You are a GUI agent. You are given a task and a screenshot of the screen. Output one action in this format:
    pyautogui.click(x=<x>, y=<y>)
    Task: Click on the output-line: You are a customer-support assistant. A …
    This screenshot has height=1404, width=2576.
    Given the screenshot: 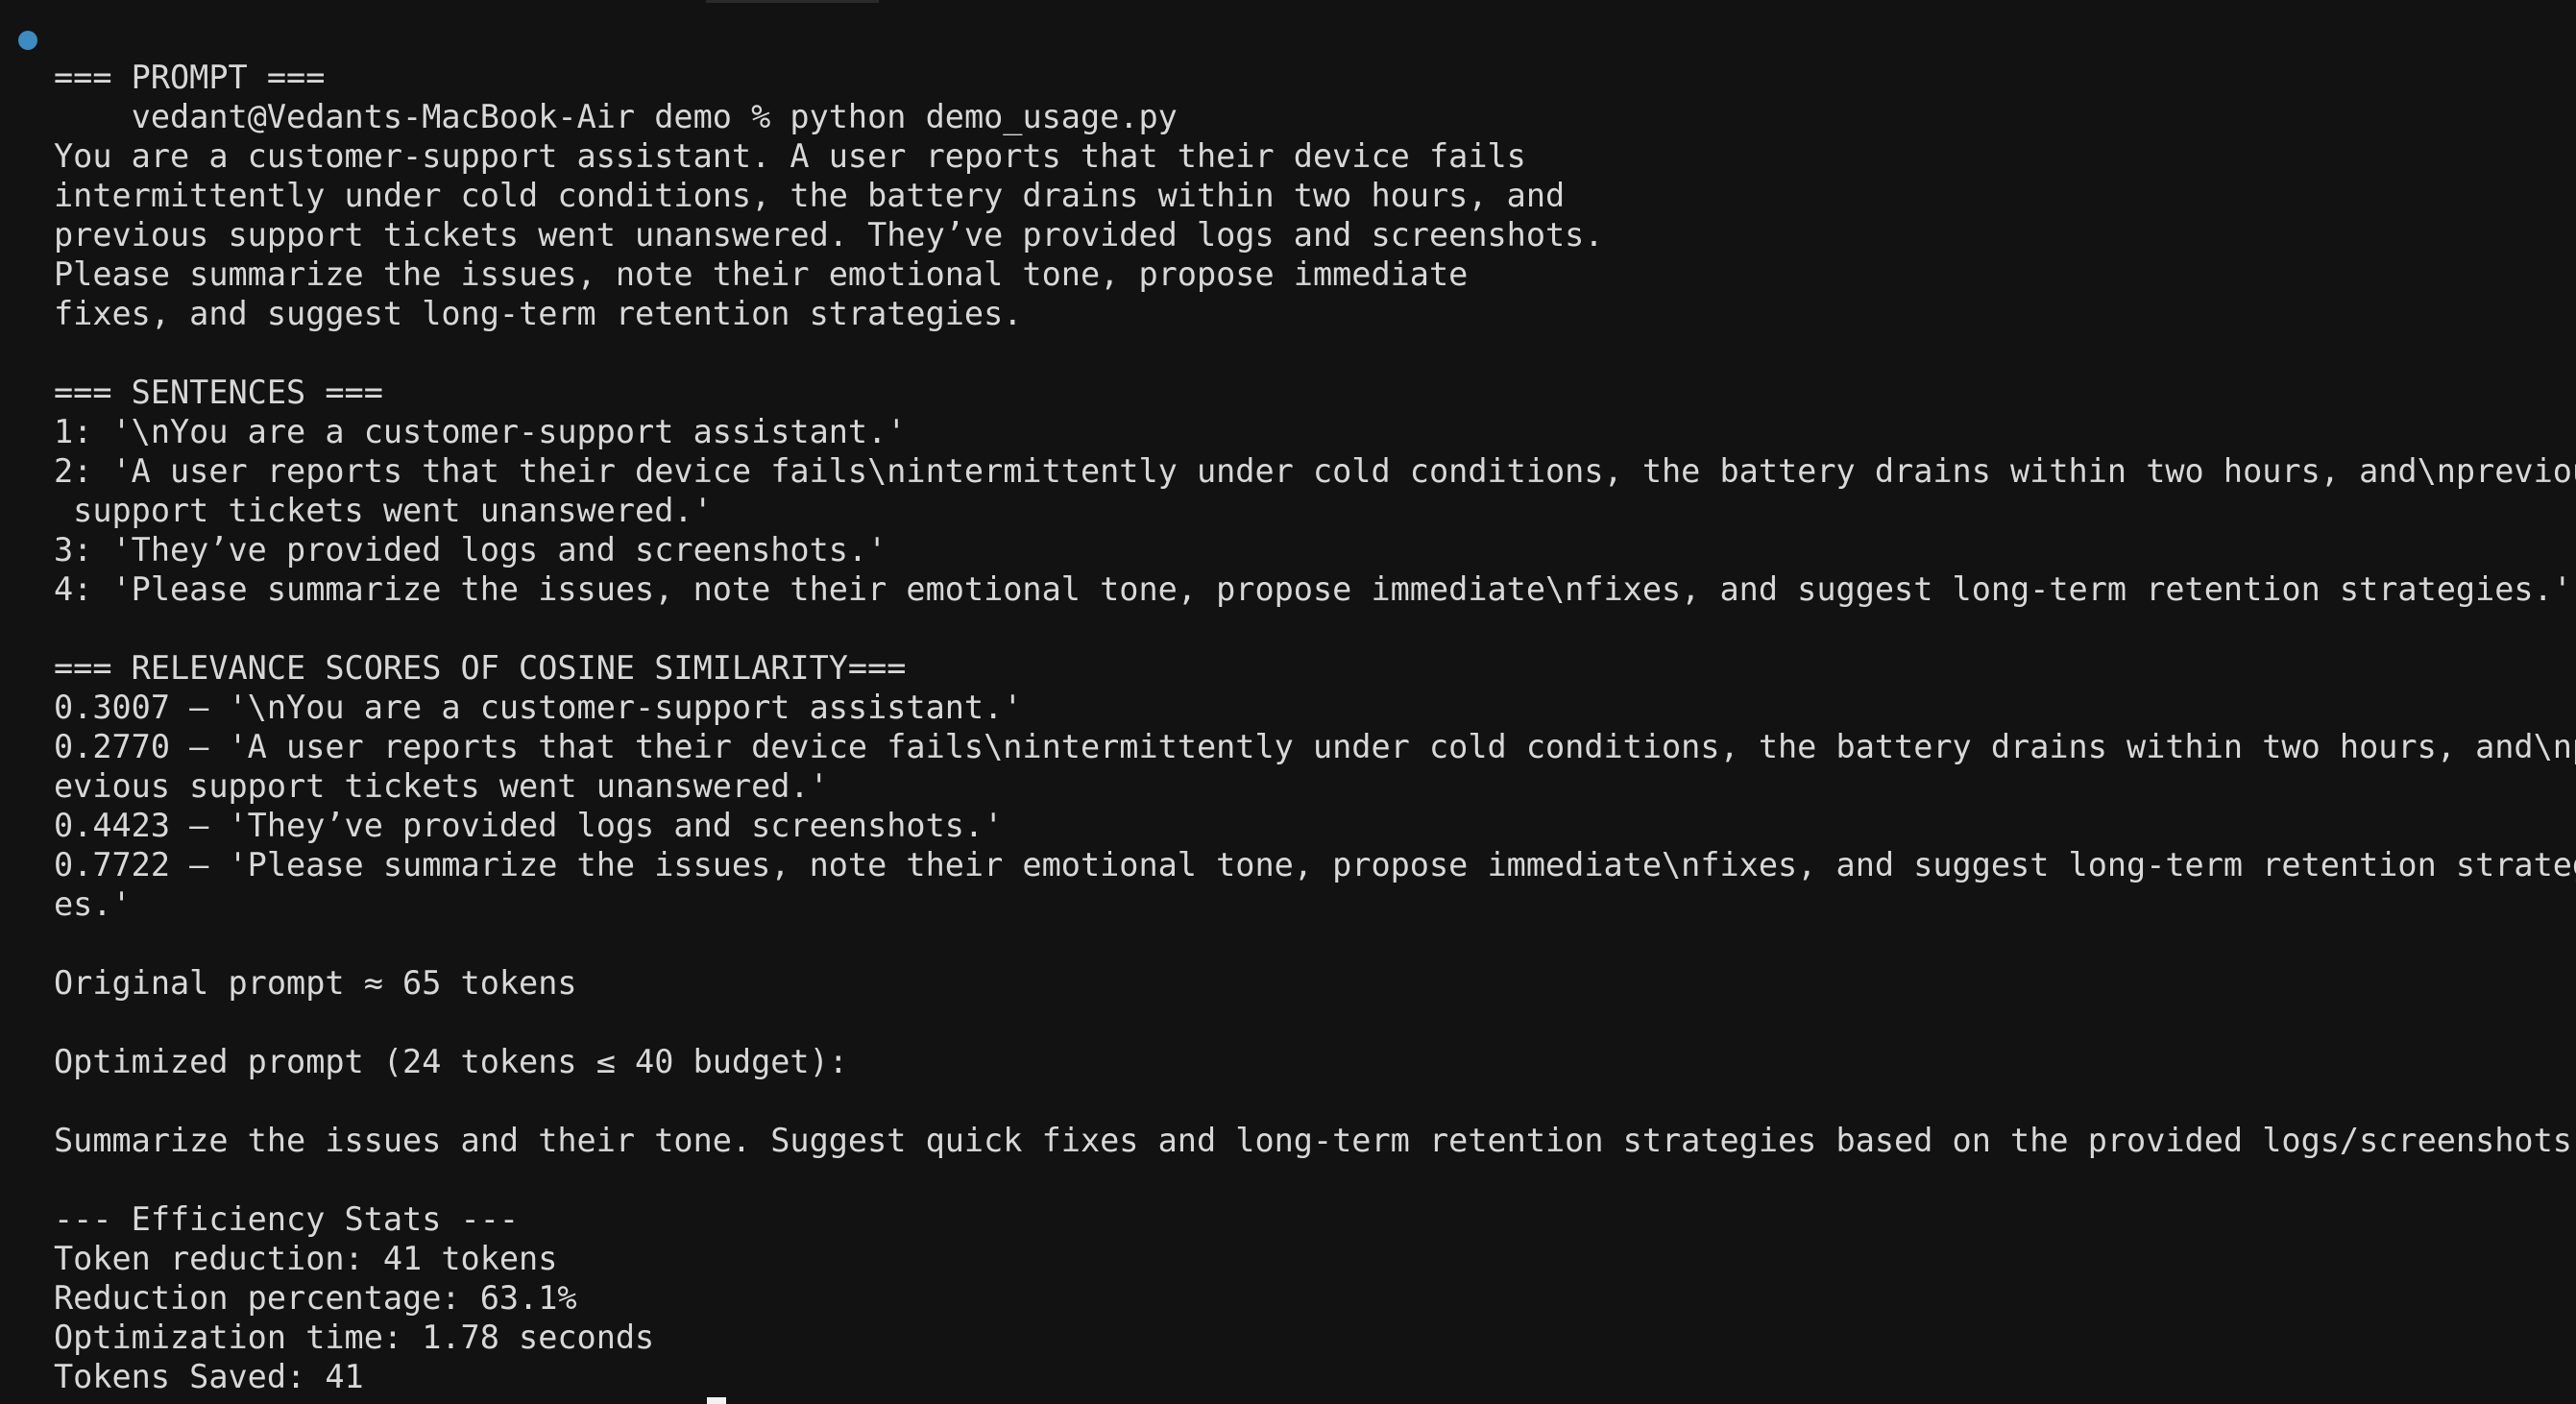 What is the action you would take?
    pyautogui.click(x=790, y=156)
    